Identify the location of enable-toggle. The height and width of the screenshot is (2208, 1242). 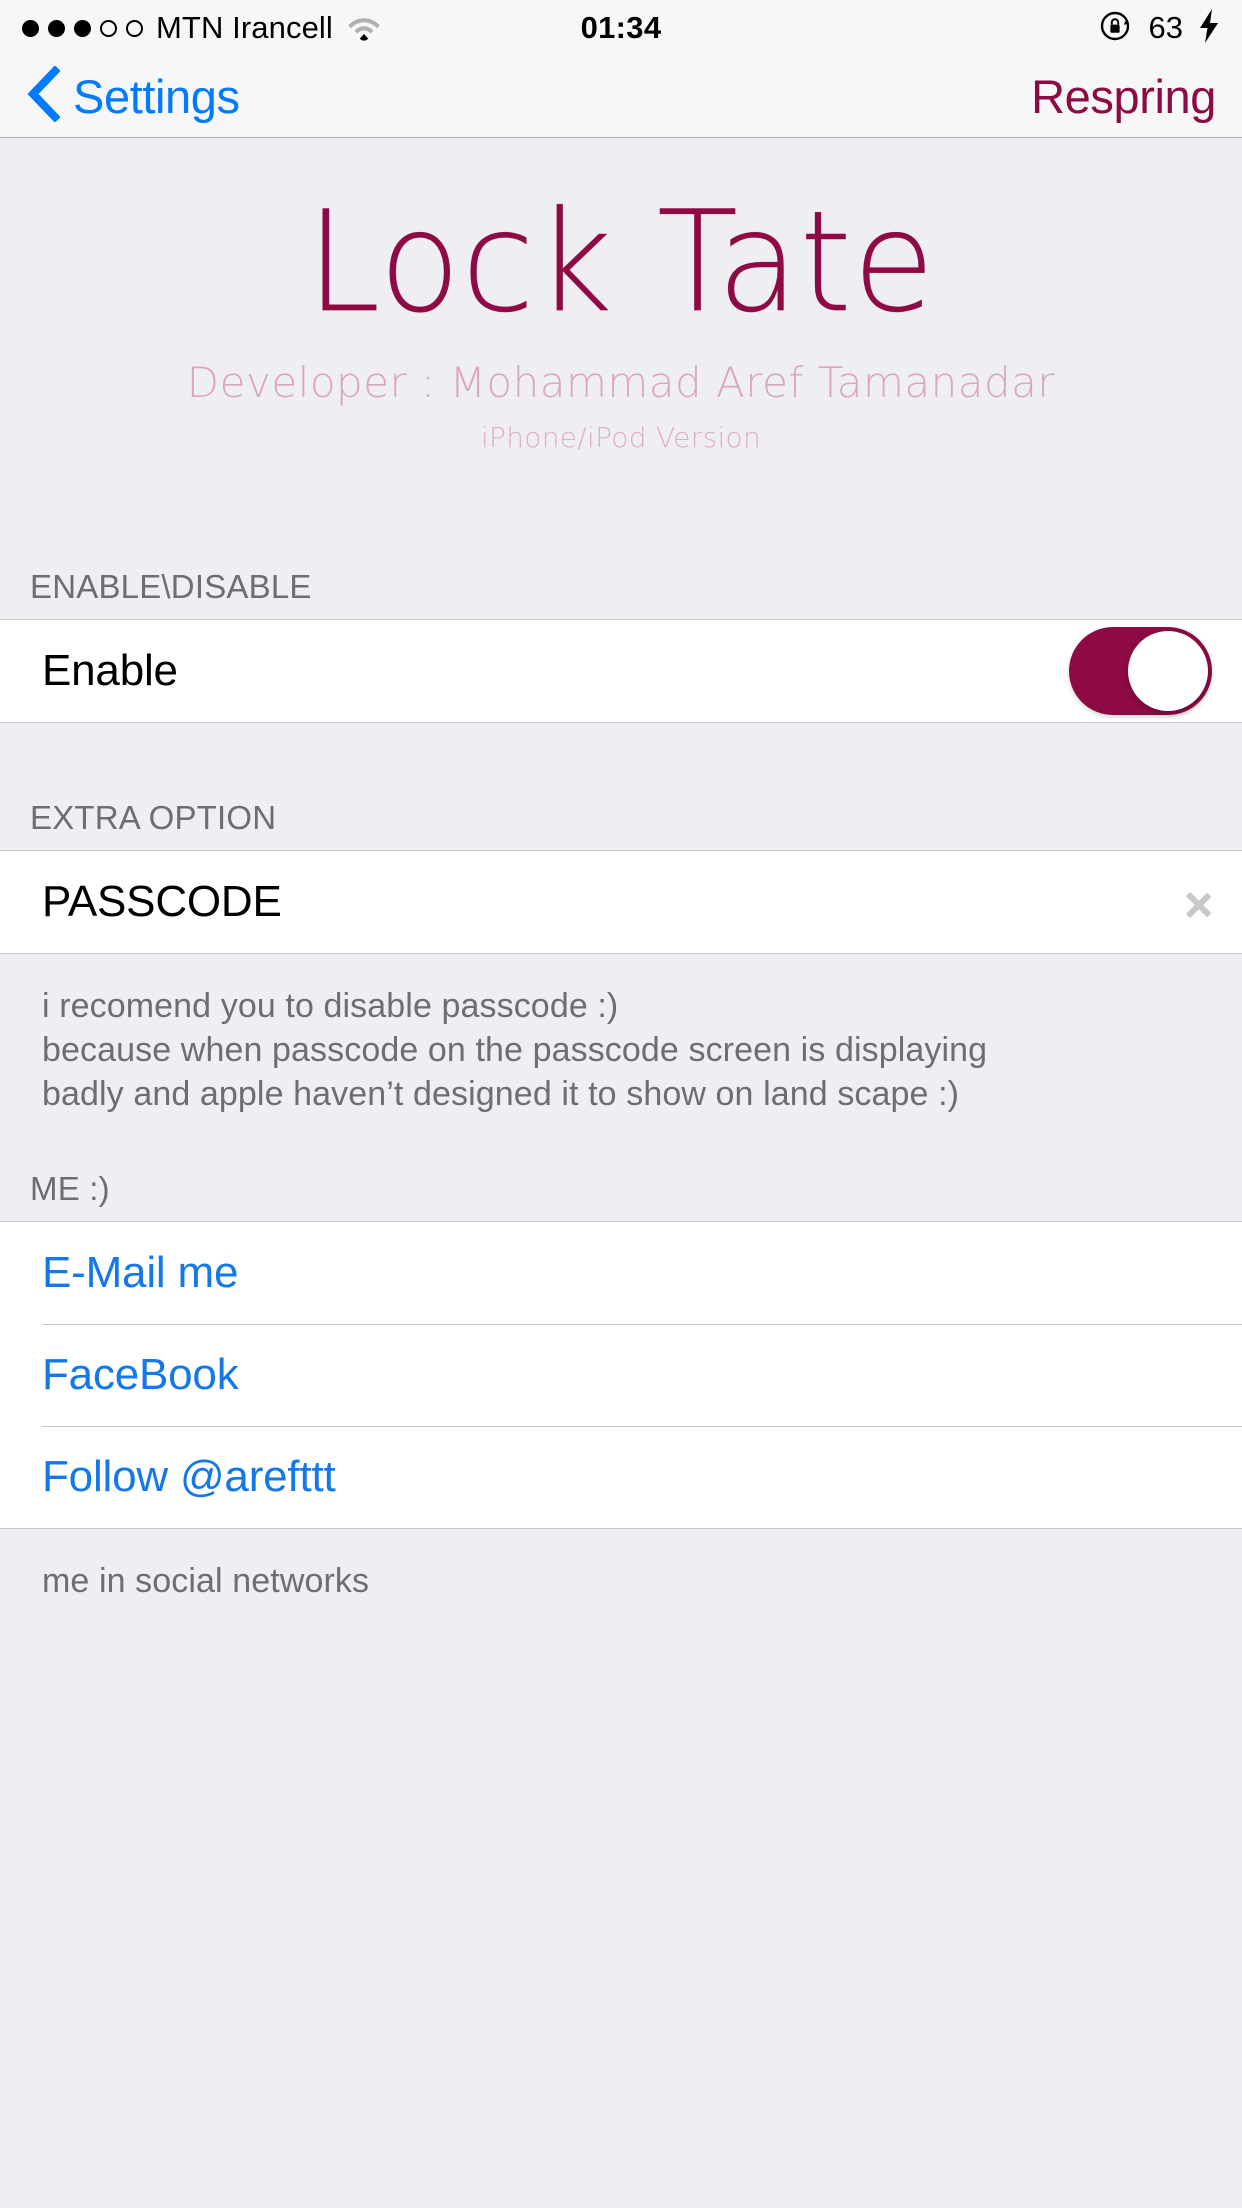
(1140, 670).